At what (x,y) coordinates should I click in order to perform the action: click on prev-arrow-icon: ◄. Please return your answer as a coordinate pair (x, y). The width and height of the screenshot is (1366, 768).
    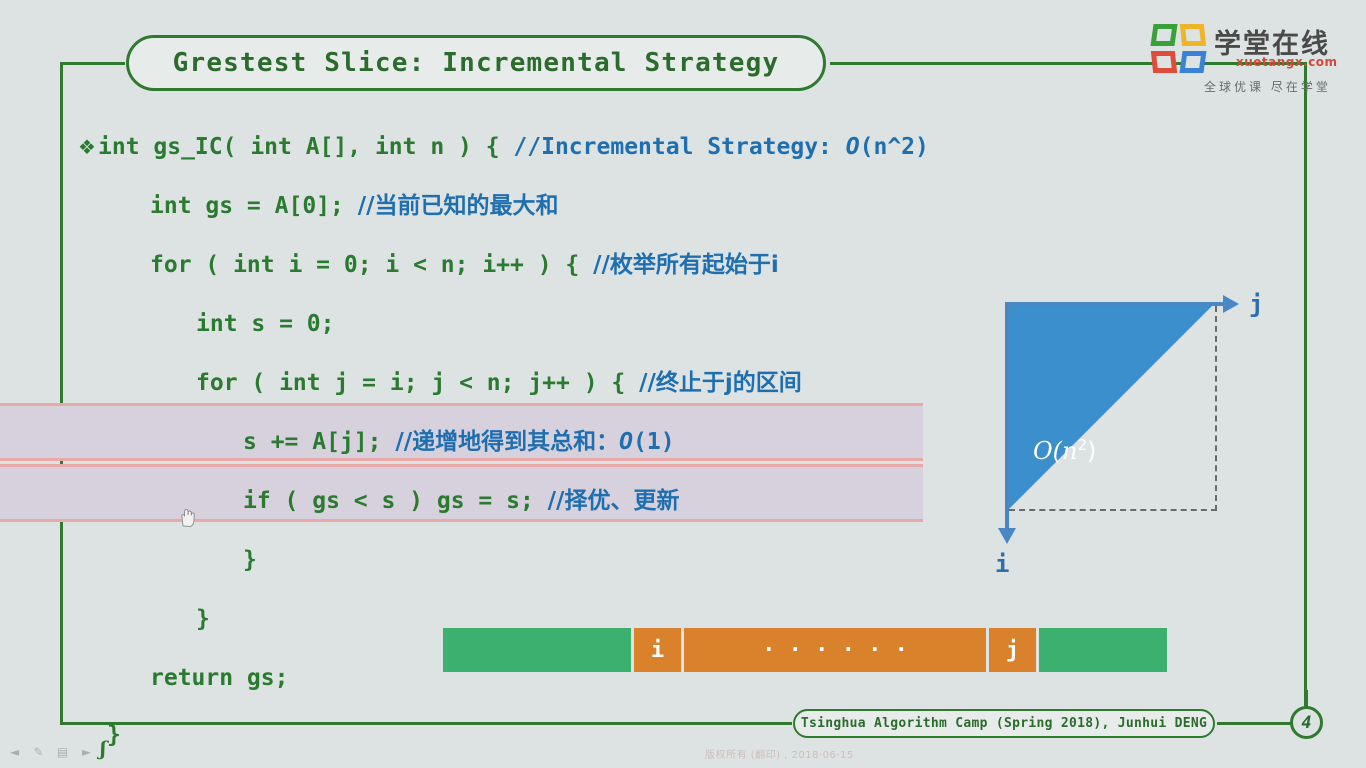
    Looking at the image, I should click on (14, 751).